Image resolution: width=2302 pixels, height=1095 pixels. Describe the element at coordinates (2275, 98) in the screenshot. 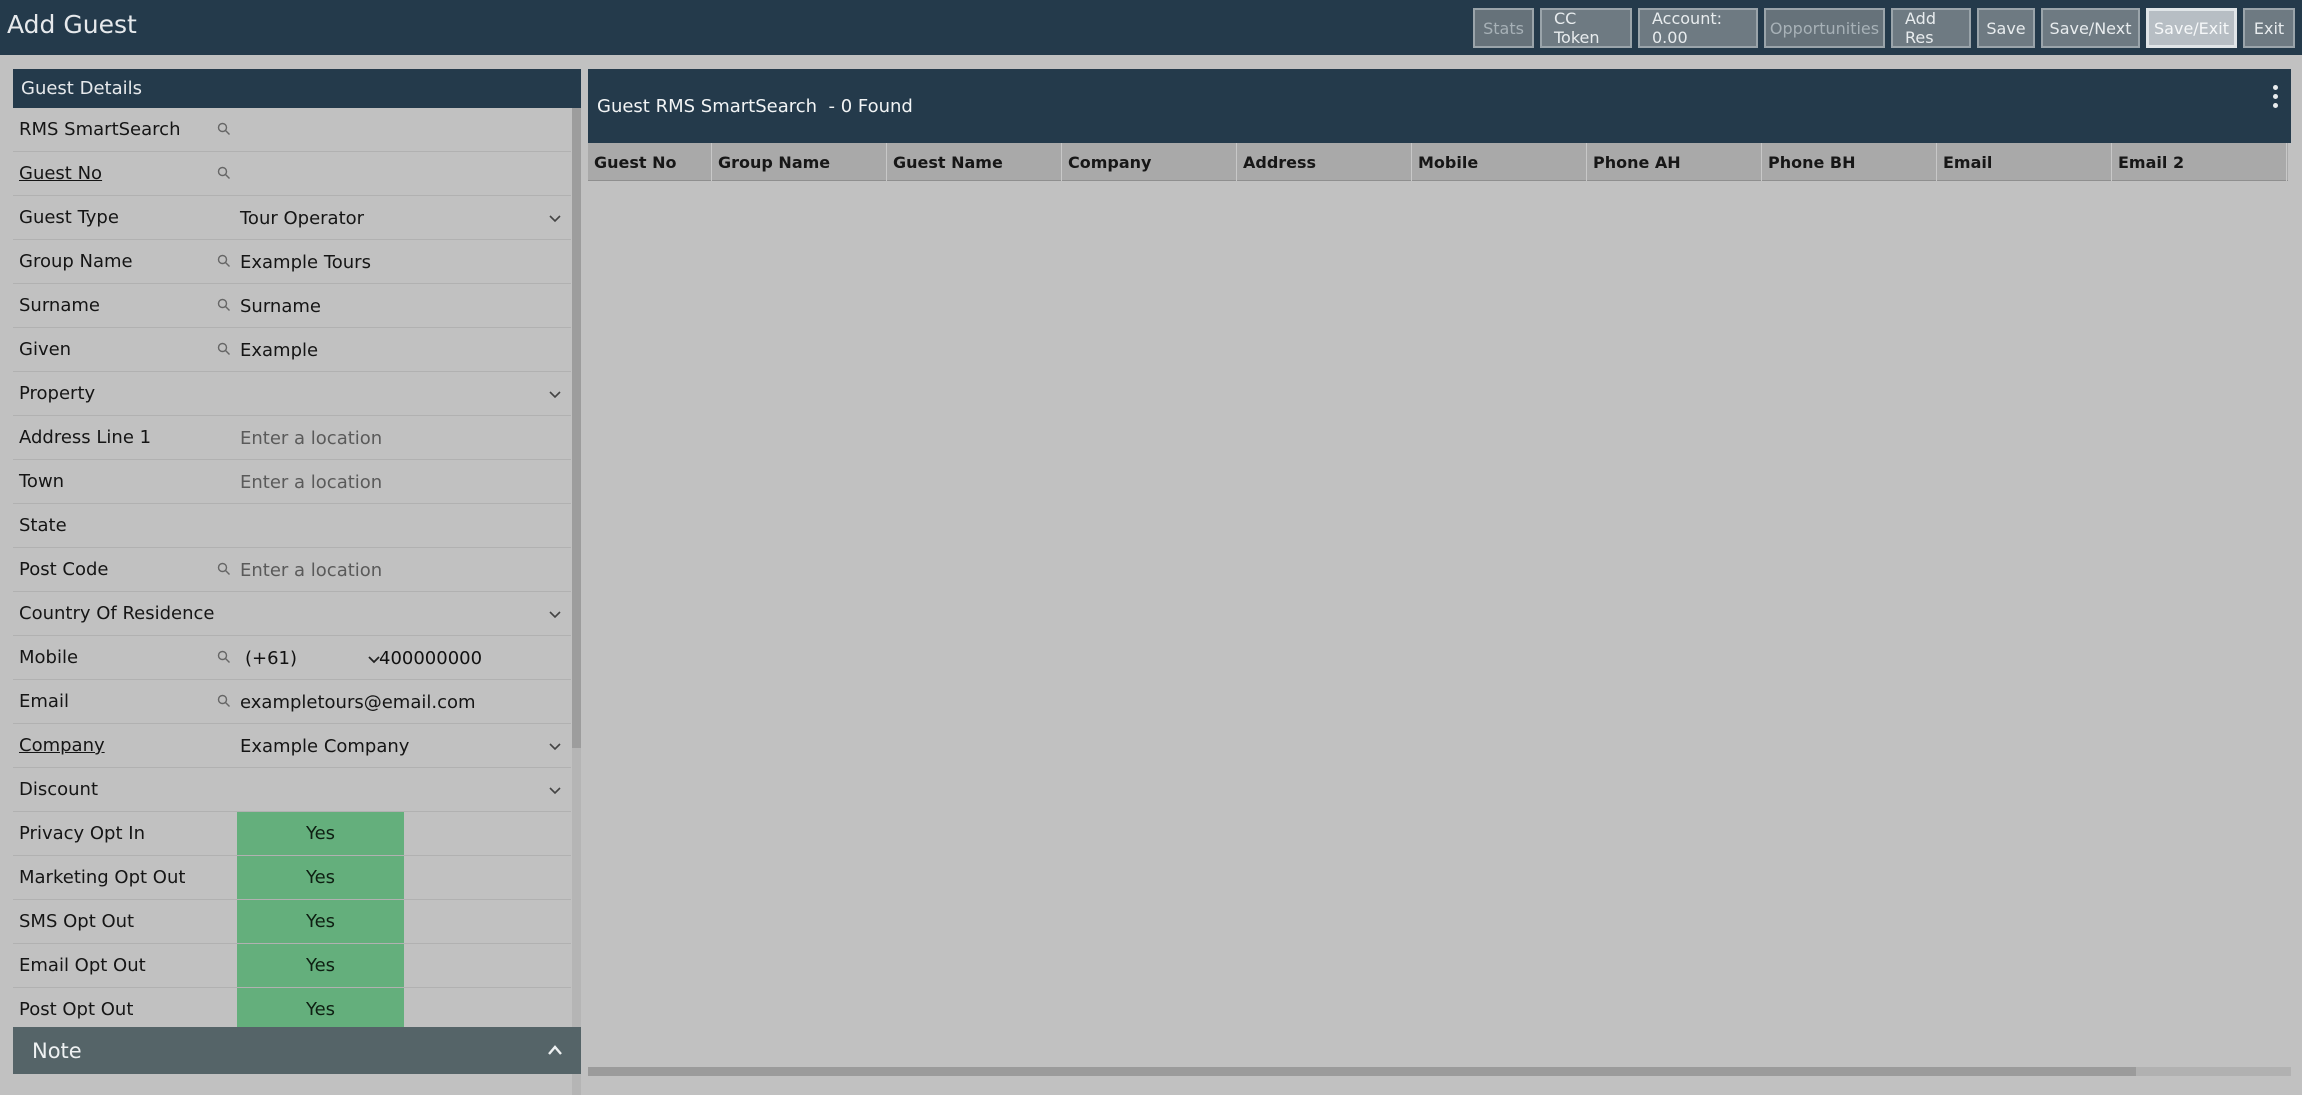

I see `more-options-icon` at that location.